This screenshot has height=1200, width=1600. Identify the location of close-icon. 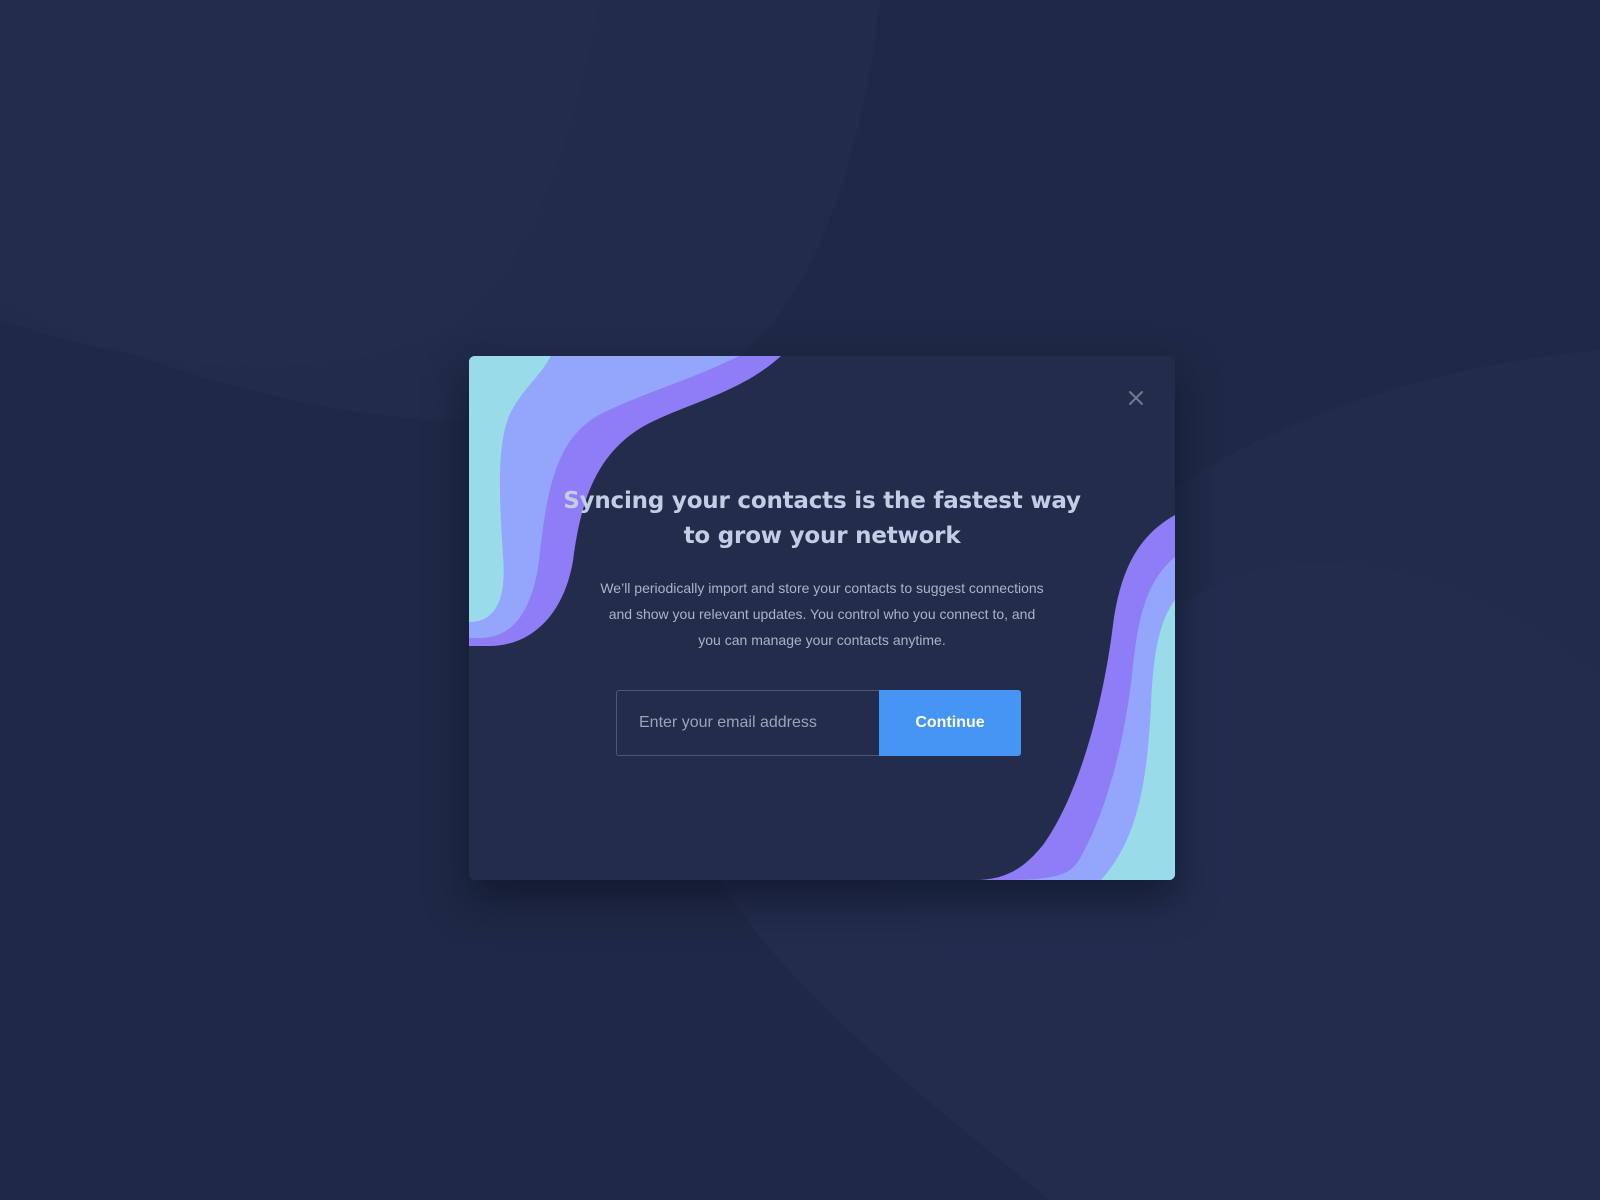
(1136, 398).